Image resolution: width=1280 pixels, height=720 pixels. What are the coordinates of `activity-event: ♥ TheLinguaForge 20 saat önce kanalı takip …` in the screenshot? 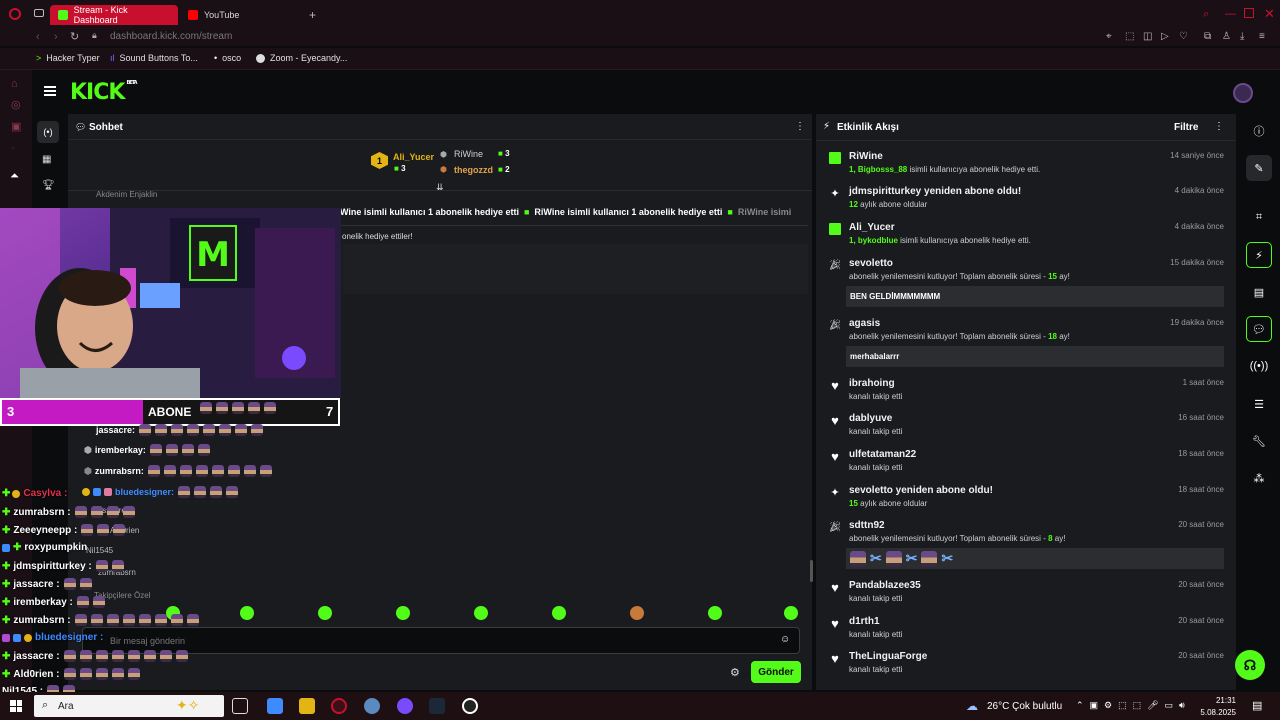 It's located at (1026, 666).